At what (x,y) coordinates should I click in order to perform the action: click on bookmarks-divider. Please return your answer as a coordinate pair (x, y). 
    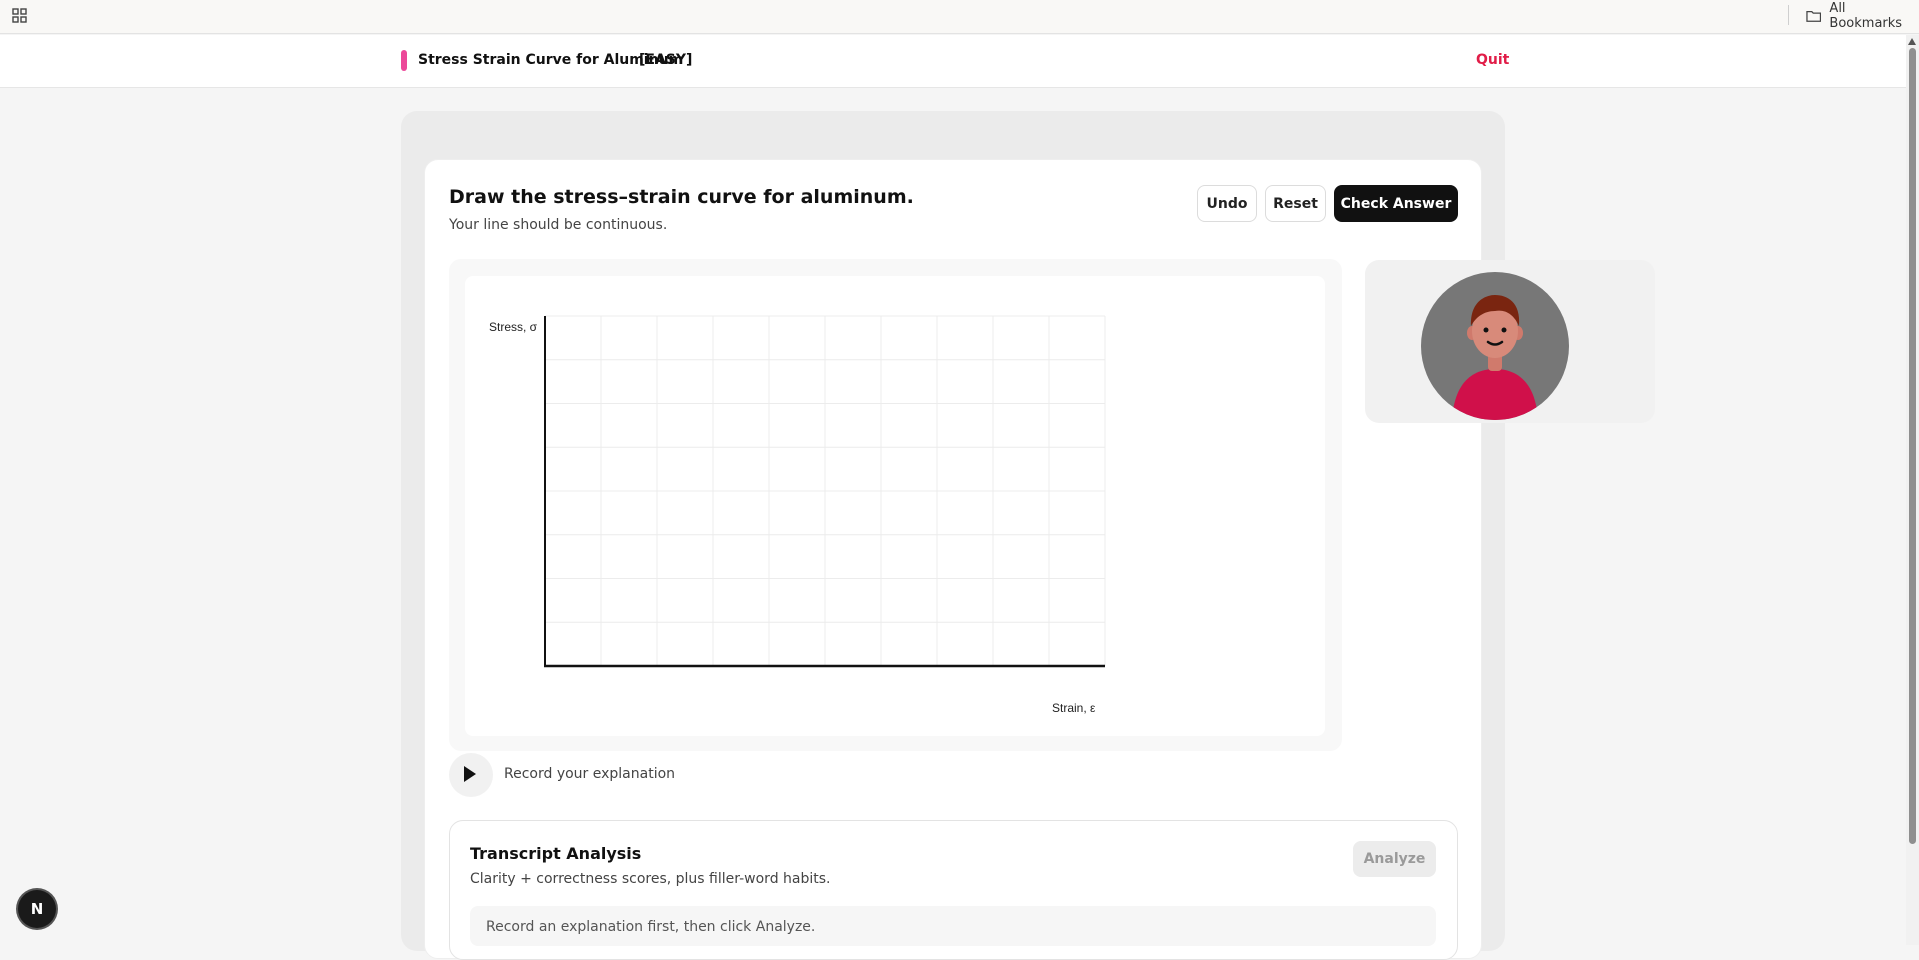
    Looking at the image, I should click on (1788, 15).